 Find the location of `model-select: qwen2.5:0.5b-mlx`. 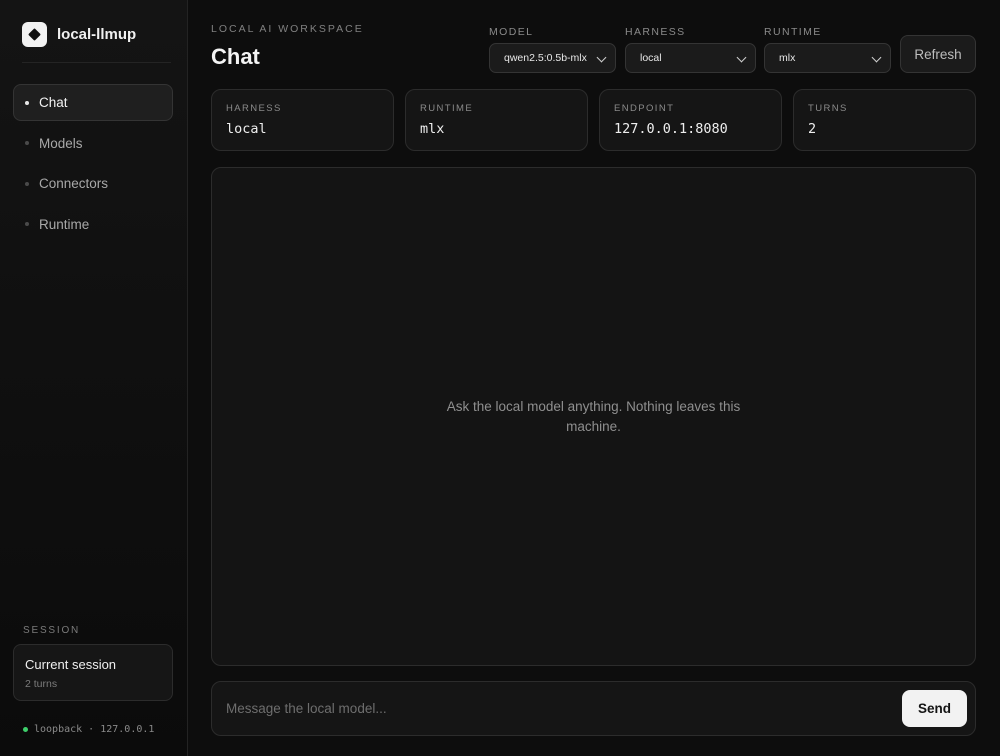

model-select: qwen2.5:0.5b-mlx is located at coordinates (552, 58).